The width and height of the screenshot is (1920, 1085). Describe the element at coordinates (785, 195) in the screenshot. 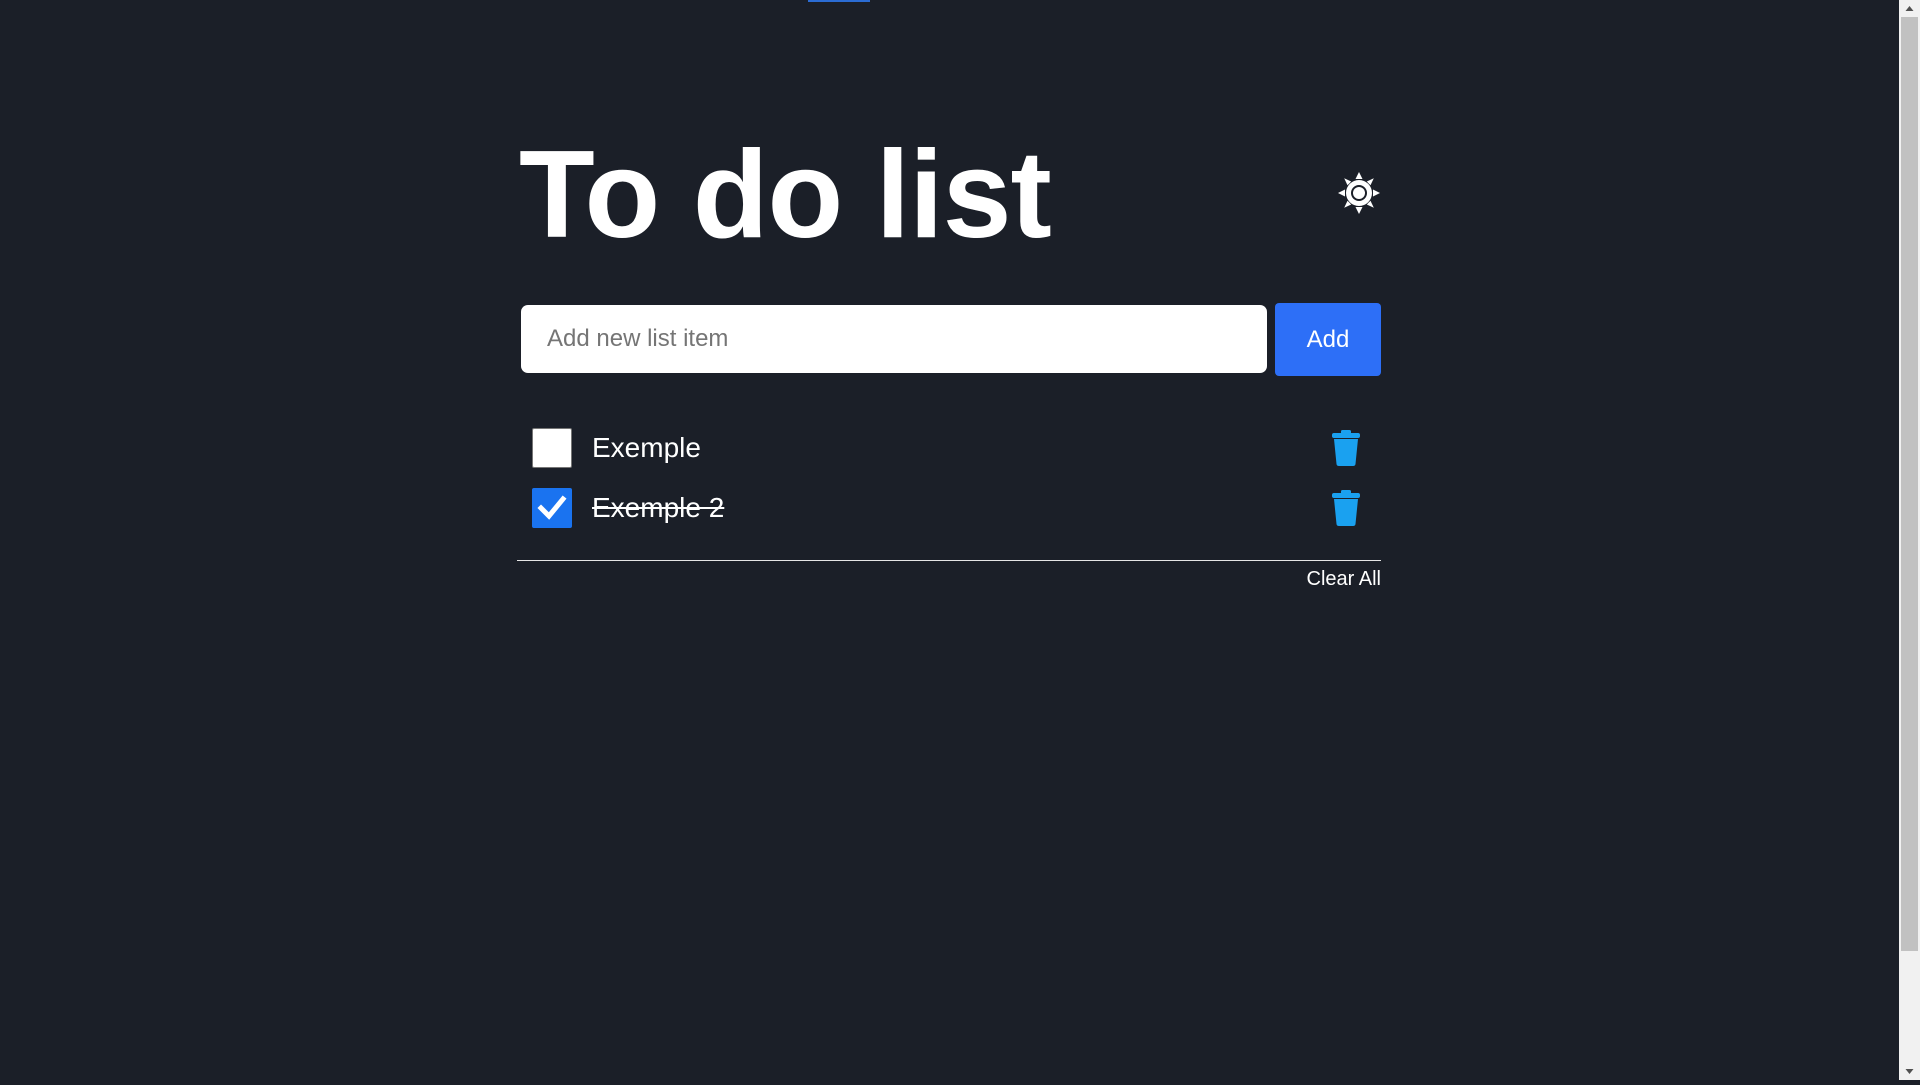

I see `page-title: To do list` at that location.